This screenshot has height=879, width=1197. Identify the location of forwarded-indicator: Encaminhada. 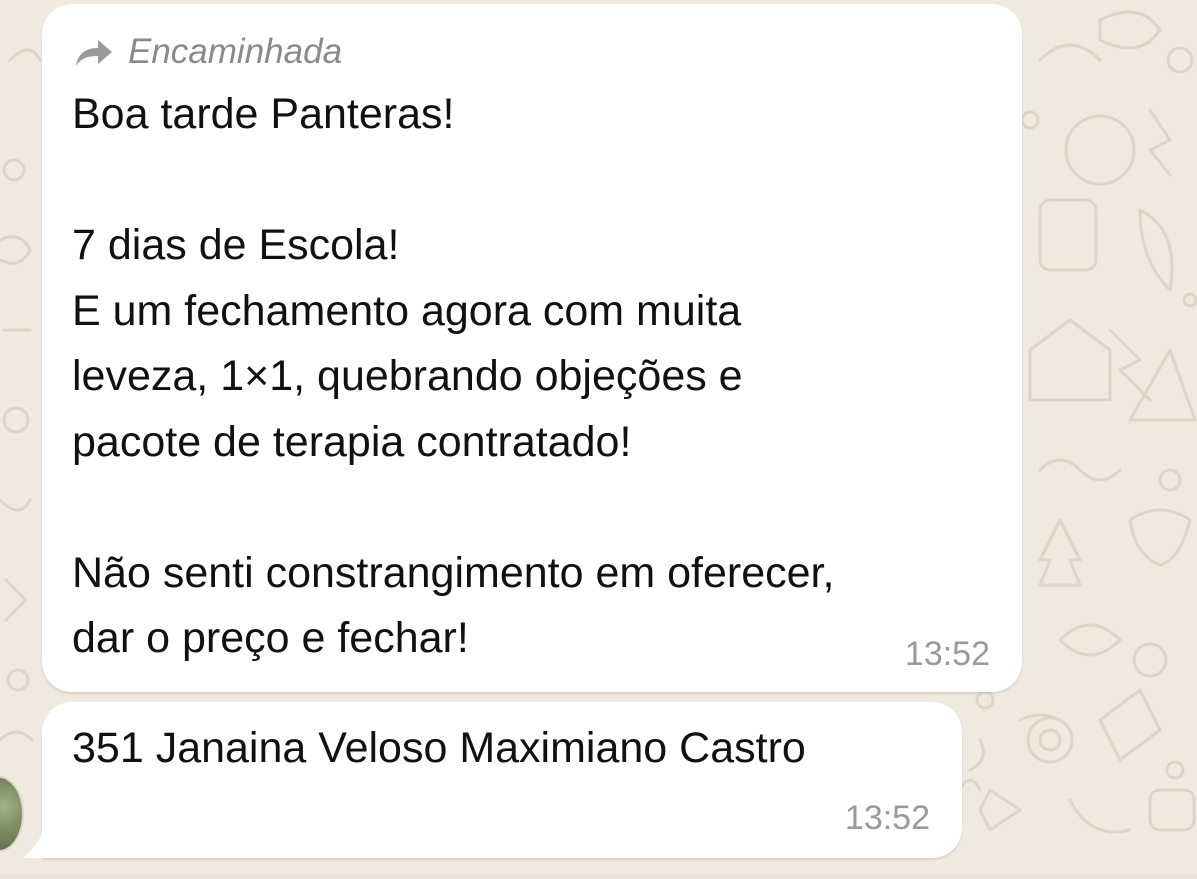
(208, 52).